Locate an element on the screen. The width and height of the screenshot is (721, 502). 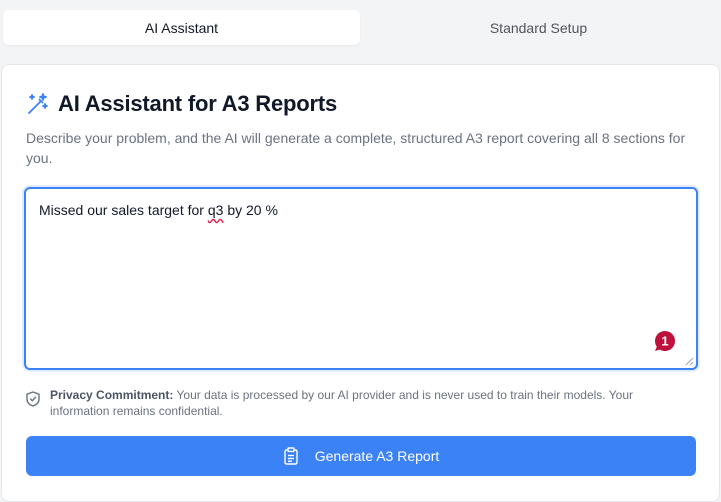
tab-ai-assistant: AI Assistant is located at coordinates (181, 27).